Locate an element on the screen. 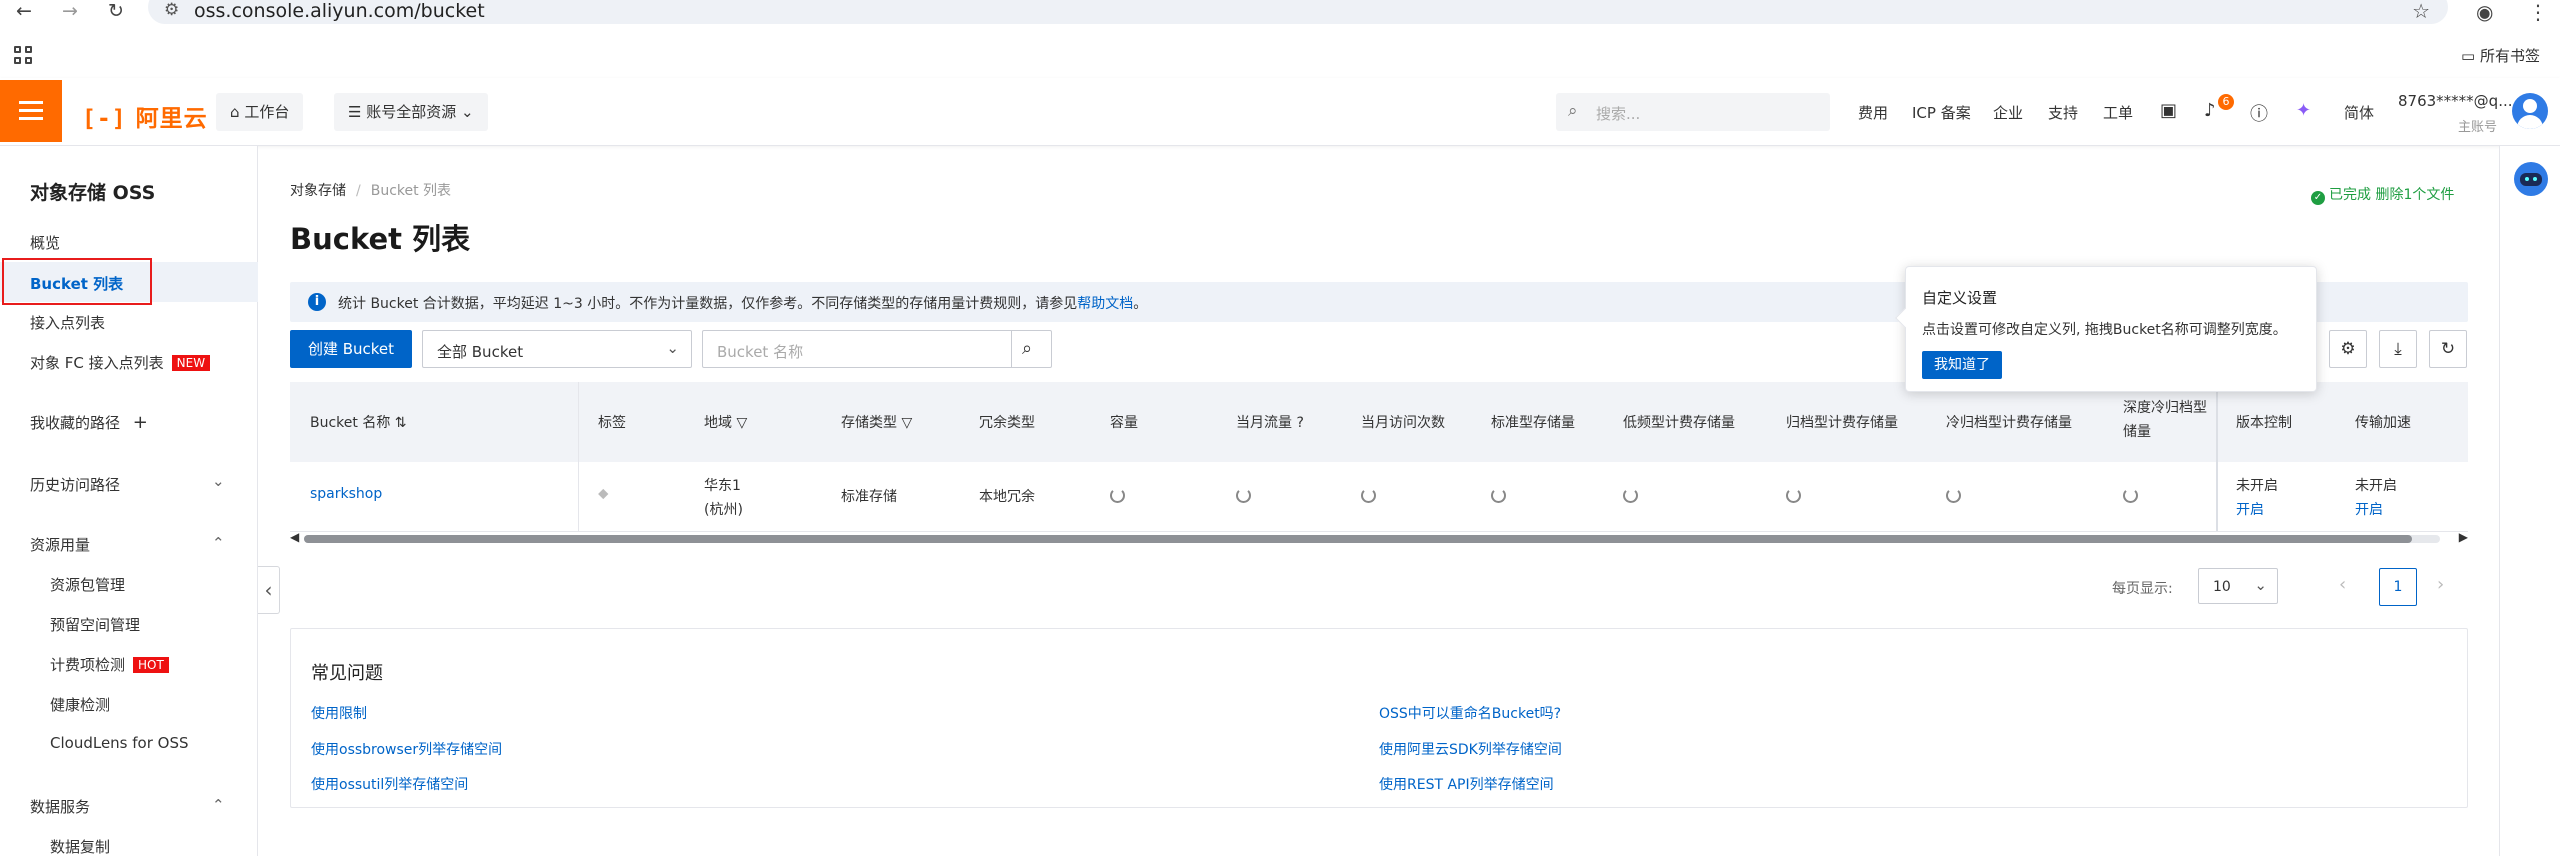 The height and width of the screenshot is (857, 2560). workbench-button: ⌂ 工作台 is located at coordinates (260, 112).